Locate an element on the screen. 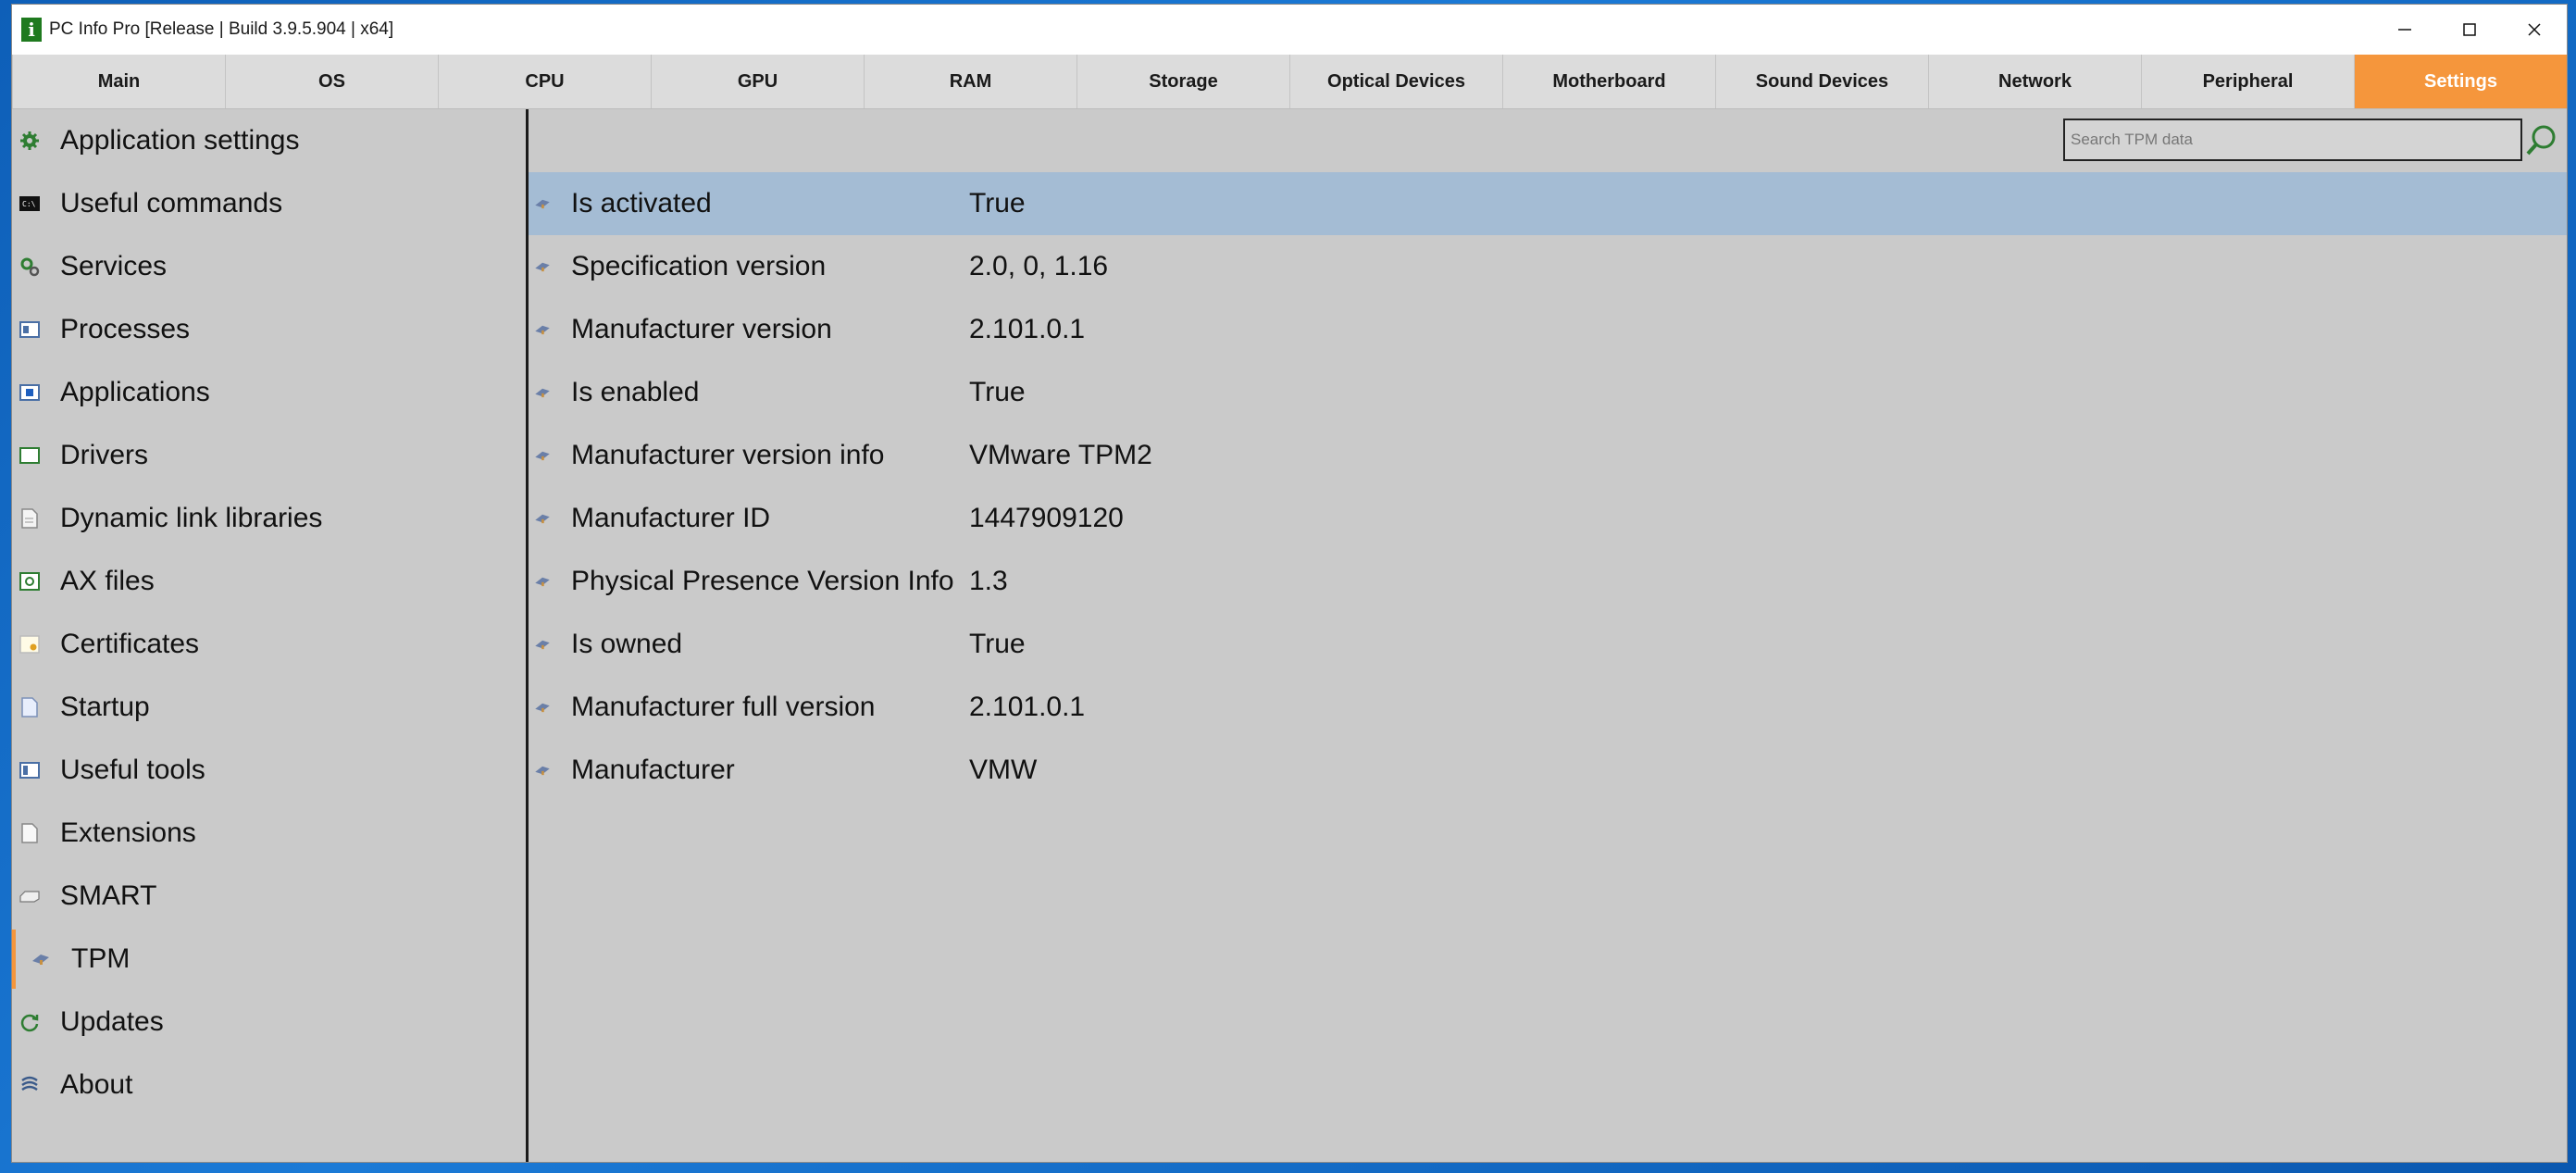  certificate-icon is located at coordinates (29, 644).